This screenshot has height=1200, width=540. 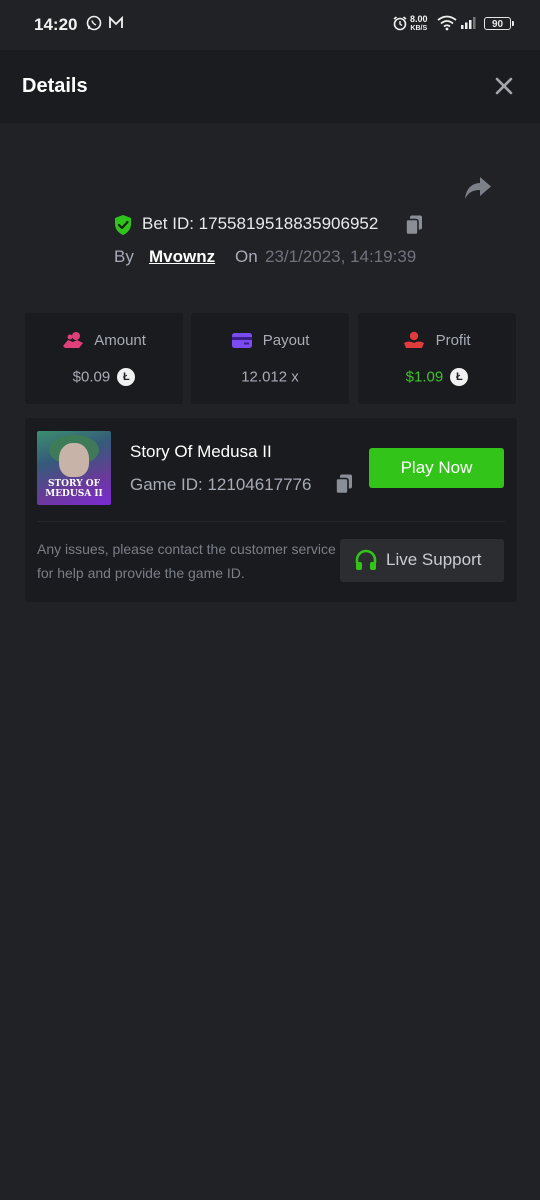 What do you see at coordinates (270, 86) in the screenshot?
I see `details-header: Details` at bounding box center [270, 86].